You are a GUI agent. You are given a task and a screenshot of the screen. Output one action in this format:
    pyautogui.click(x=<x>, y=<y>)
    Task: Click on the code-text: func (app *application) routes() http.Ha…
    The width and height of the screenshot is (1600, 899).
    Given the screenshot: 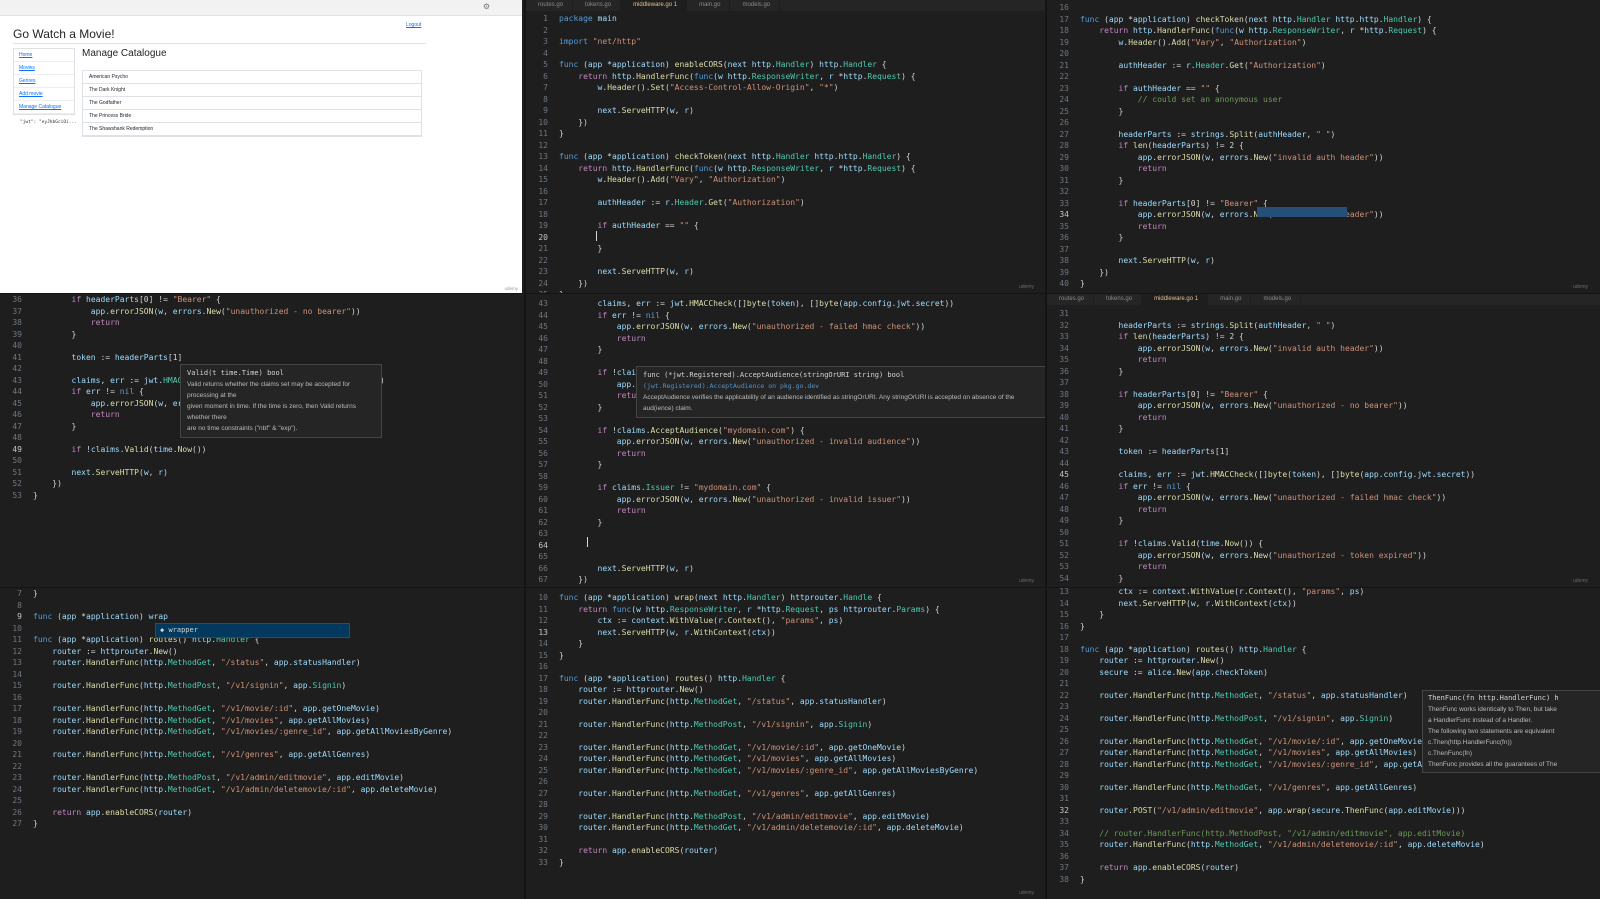 What is the action you would take?
    pyautogui.click(x=1193, y=649)
    